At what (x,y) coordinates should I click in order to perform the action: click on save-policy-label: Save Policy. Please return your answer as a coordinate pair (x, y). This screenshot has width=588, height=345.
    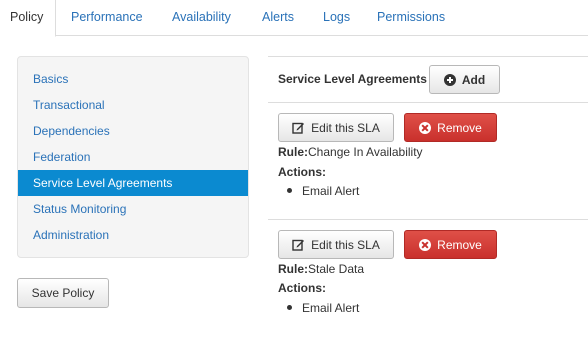
    Looking at the image, I should click on (63, 293).